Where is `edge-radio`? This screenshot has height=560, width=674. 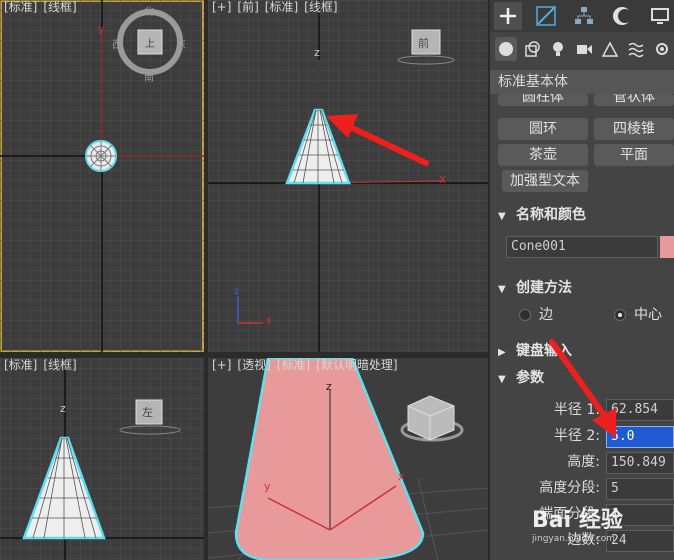 edge-radio is located at coordinates (525, 315).